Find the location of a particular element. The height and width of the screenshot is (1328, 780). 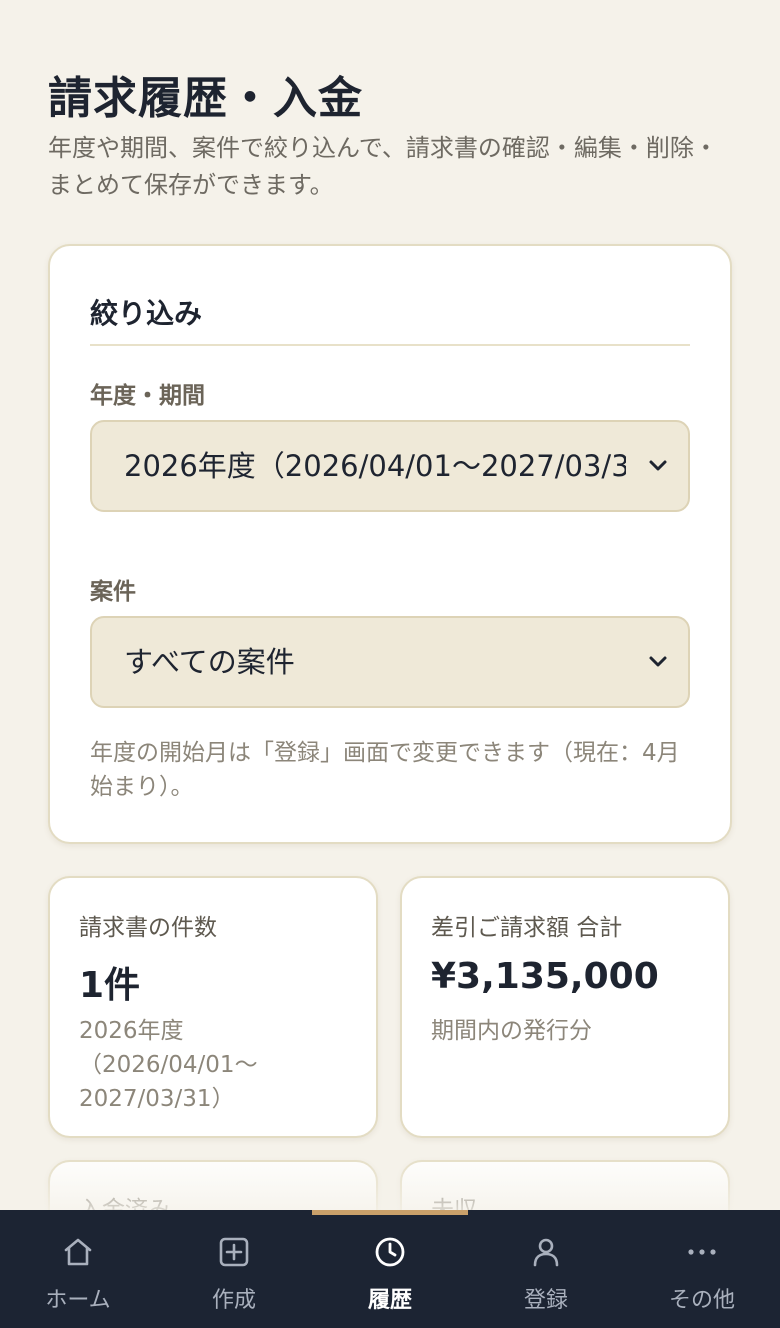

nav-label-create: 作成 is located at coordinates (233, 1300).